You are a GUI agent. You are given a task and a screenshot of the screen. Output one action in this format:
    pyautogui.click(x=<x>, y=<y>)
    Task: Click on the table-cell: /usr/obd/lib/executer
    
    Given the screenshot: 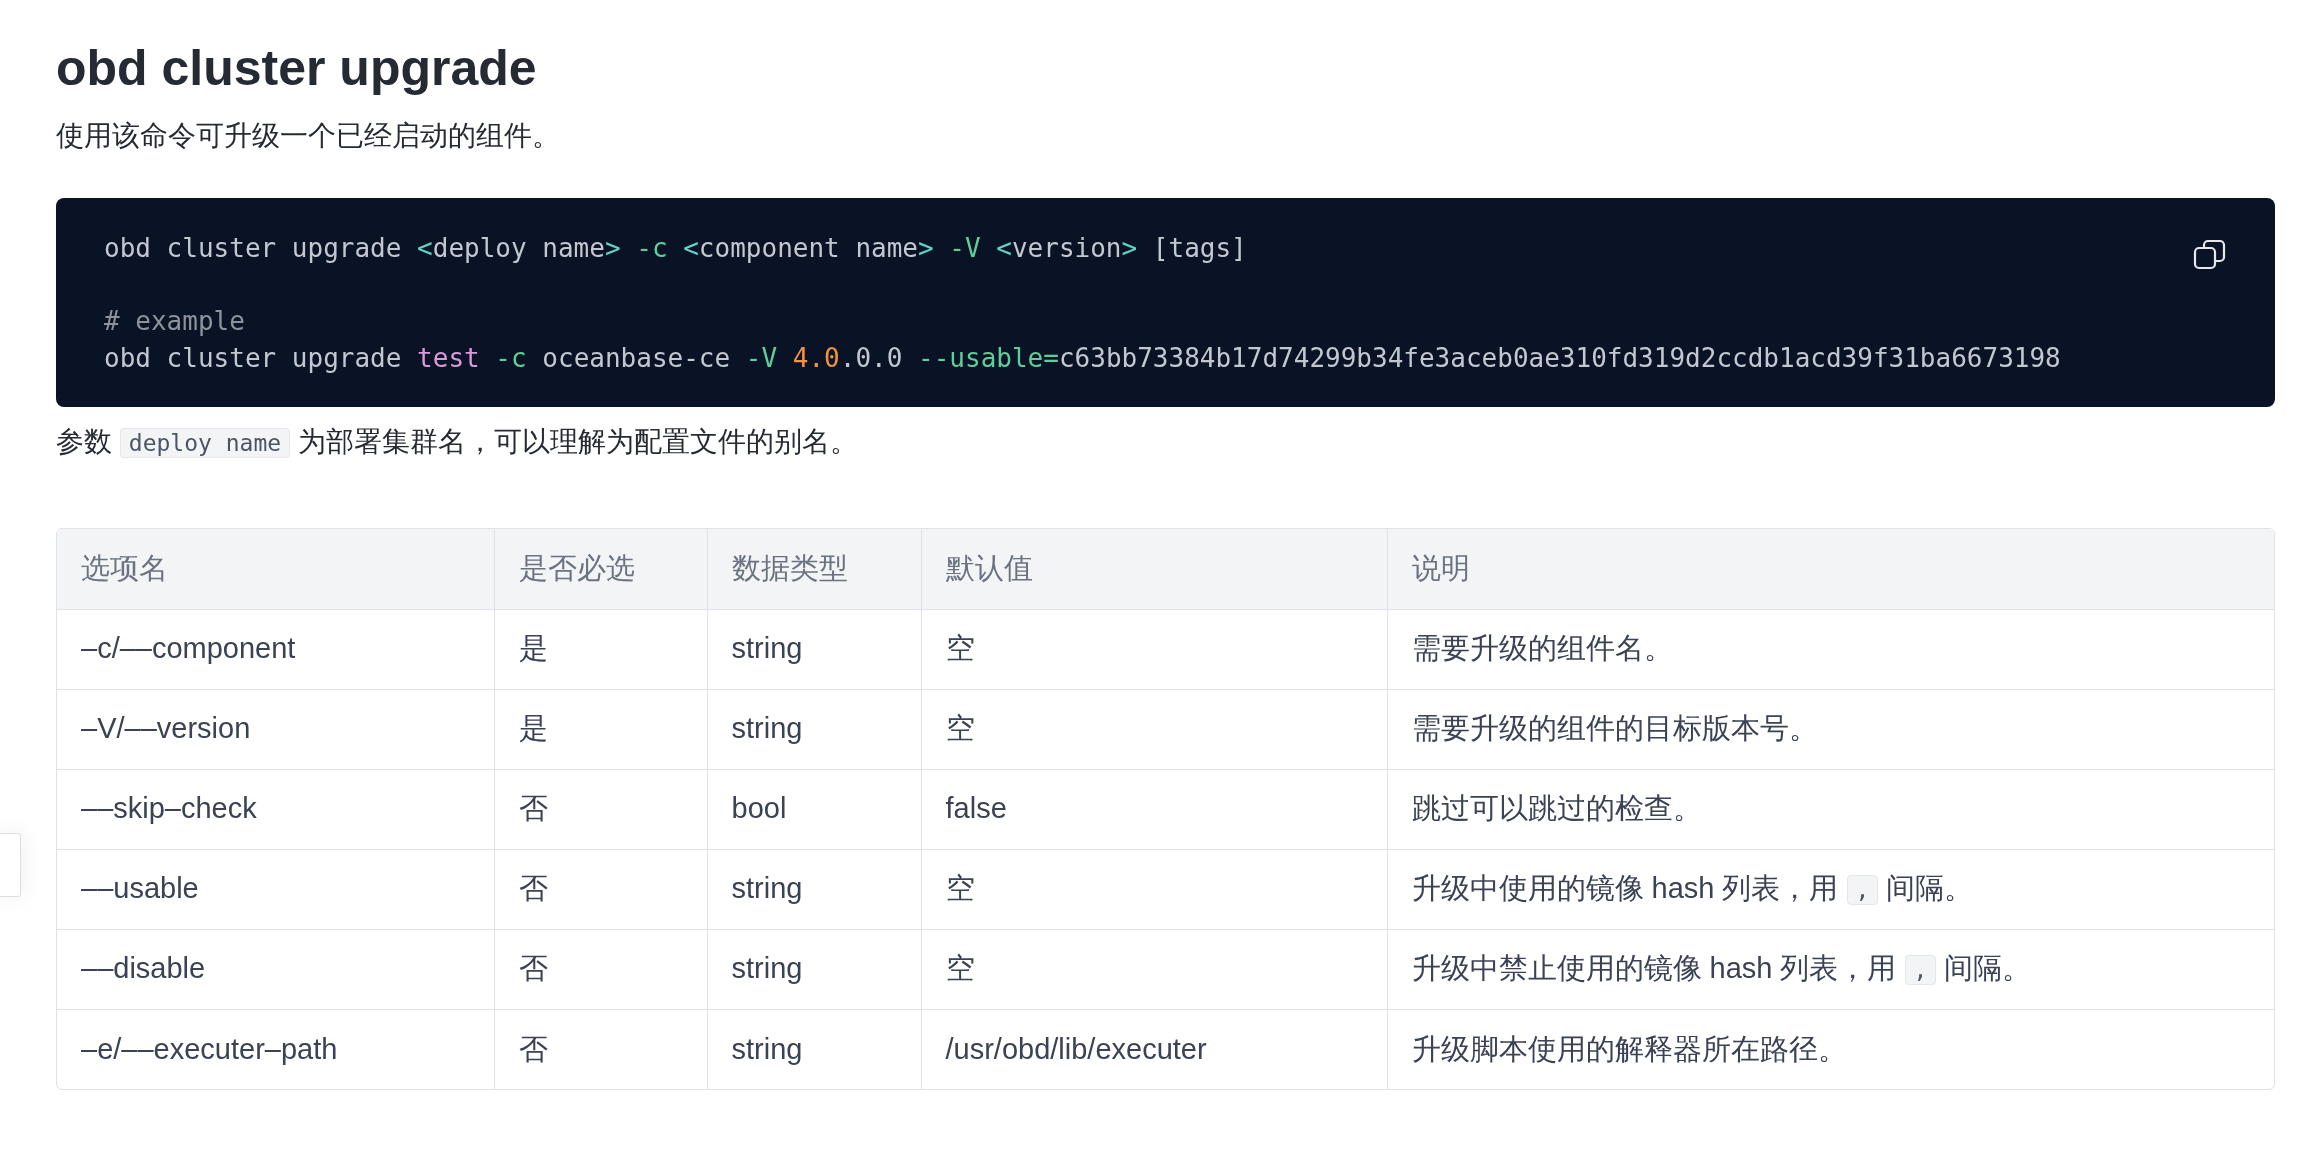 What is the action you would take?
    pyautogui.click(x=1154, y=1049)
    